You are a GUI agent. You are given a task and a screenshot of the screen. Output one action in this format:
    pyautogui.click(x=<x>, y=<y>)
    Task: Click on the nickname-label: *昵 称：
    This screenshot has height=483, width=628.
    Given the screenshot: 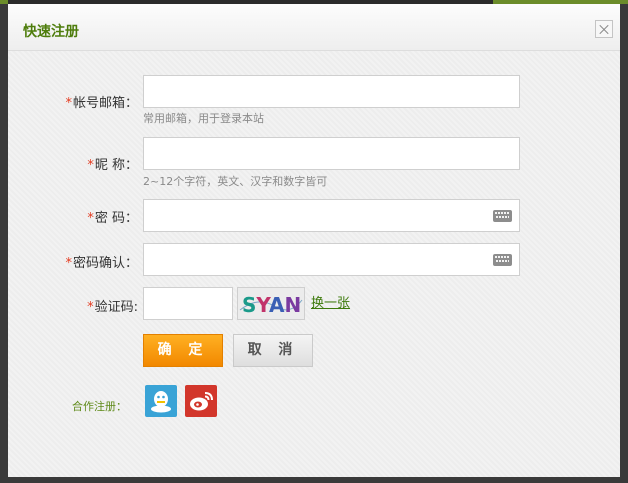 What is the action you would take?
    pyautogui.click(x=83, y=163)
    